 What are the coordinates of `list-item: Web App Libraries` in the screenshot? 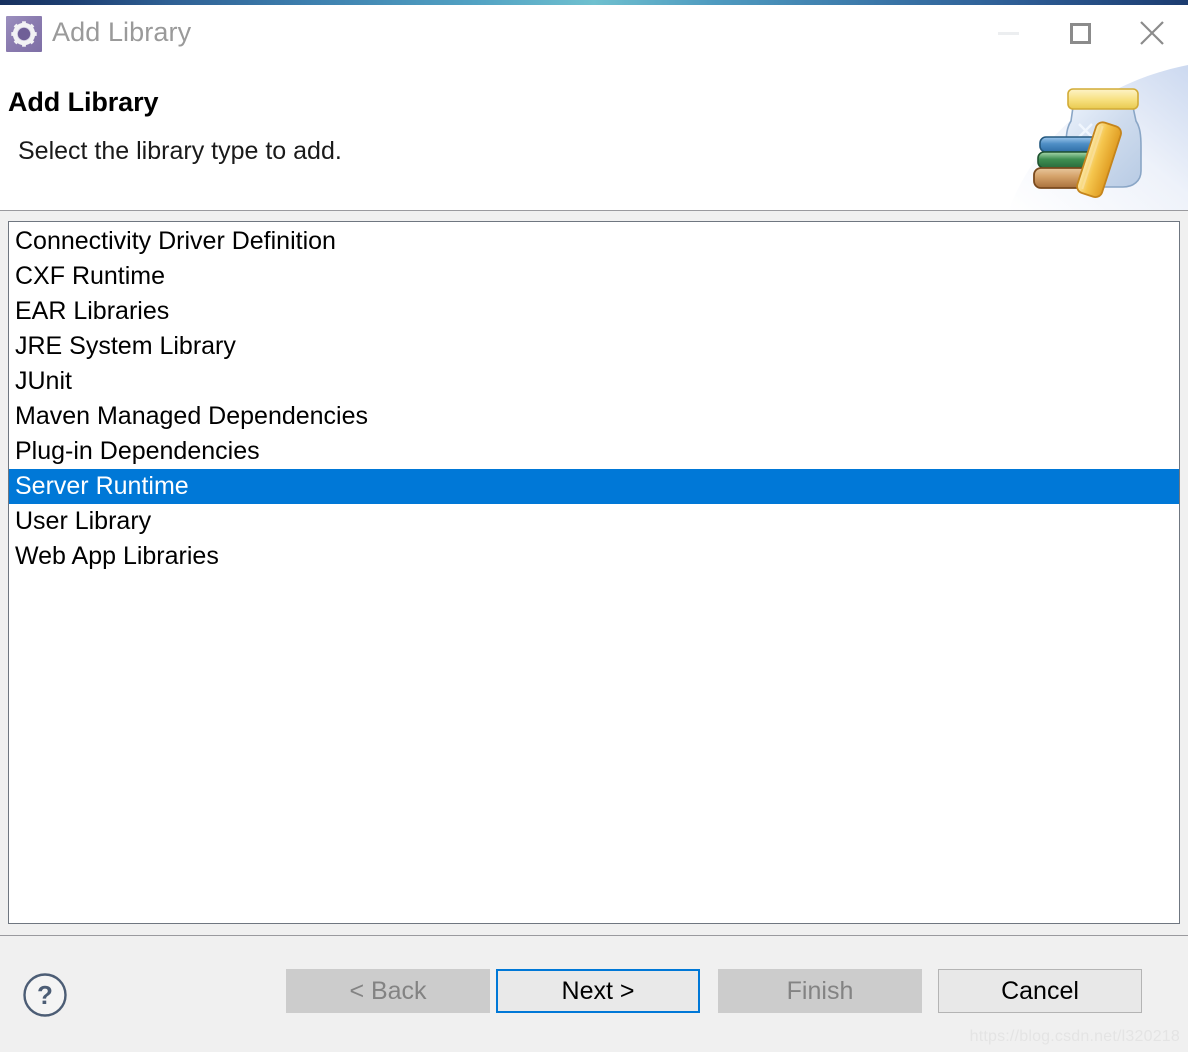 It's located at (594, 556).